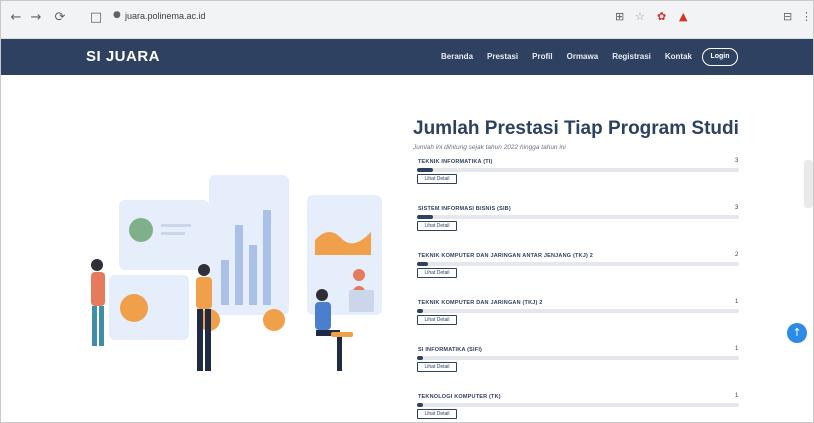 The height and width of the screenshot is (423, 814). Describe the element at coordinates (806, 17) in the screenshot. I see `menu-icon: ⋮` at that location.